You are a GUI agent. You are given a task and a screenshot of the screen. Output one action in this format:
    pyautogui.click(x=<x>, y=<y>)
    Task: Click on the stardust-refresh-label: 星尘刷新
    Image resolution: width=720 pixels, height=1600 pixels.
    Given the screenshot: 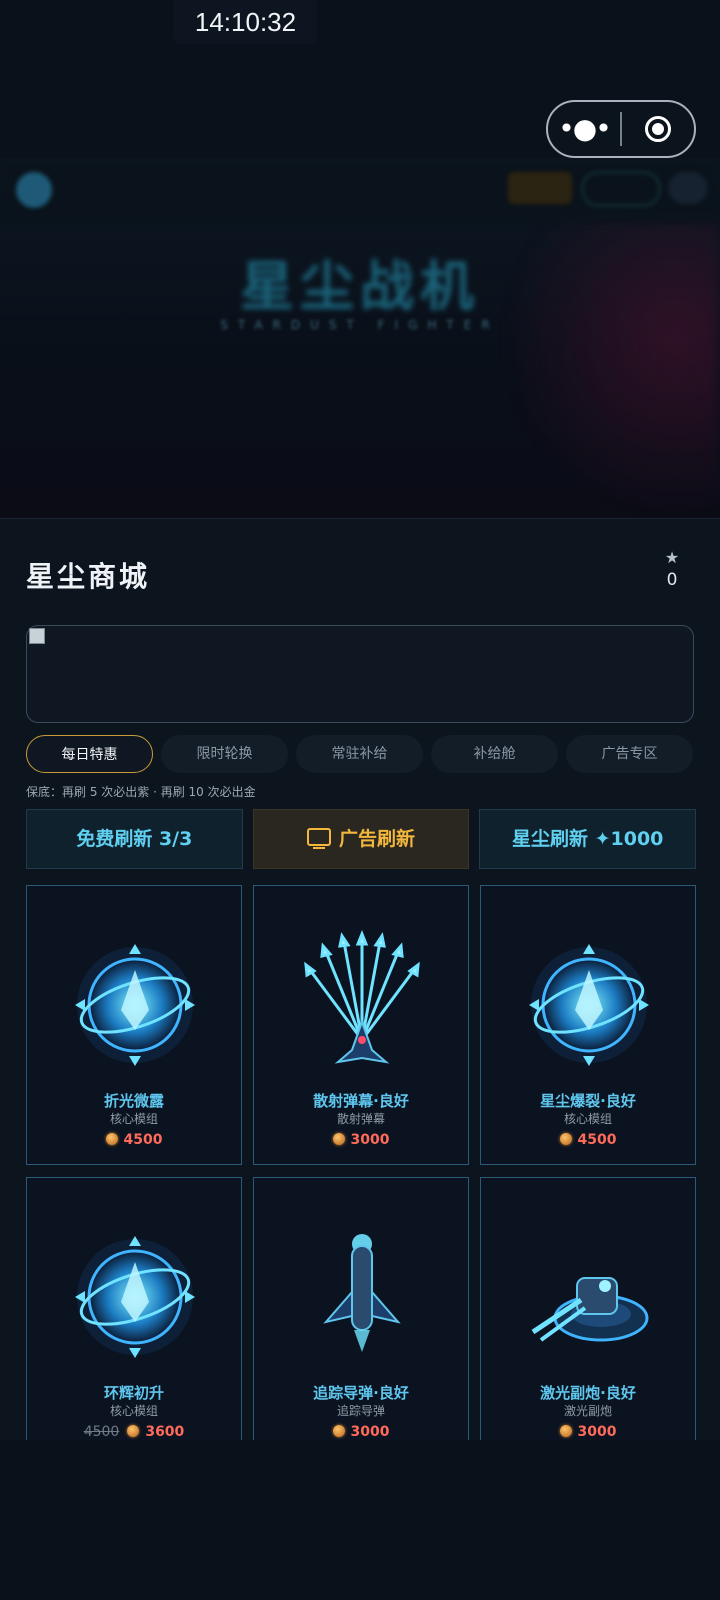 What is the action you would take?
    pyautogui.click(x=553, y=839)
    